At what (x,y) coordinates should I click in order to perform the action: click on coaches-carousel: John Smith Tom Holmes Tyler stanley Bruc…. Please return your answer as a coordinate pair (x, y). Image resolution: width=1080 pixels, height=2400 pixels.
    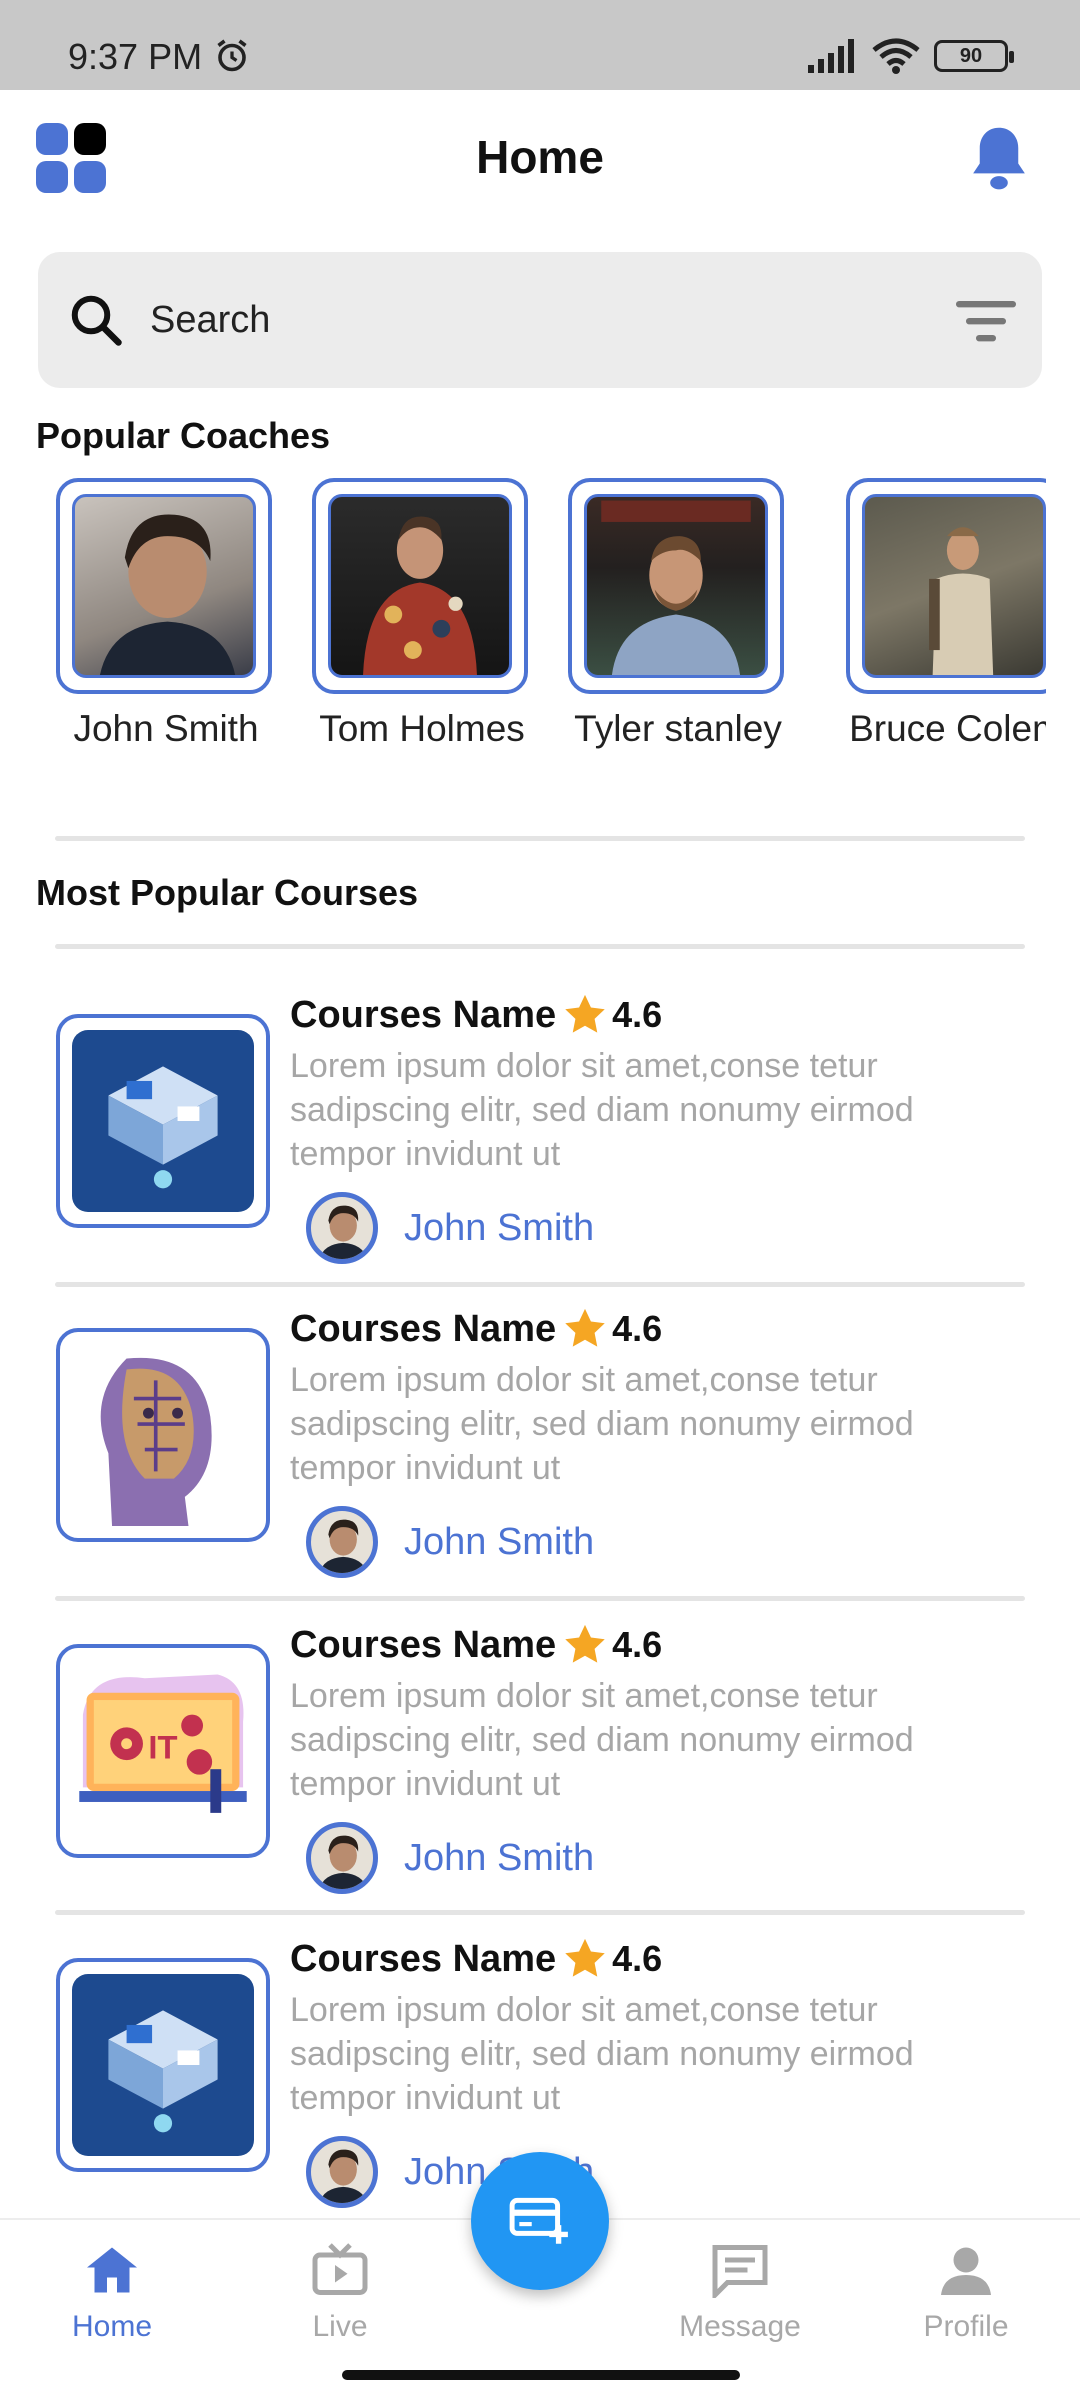
    Looking at the image, I should click on (523, 618).